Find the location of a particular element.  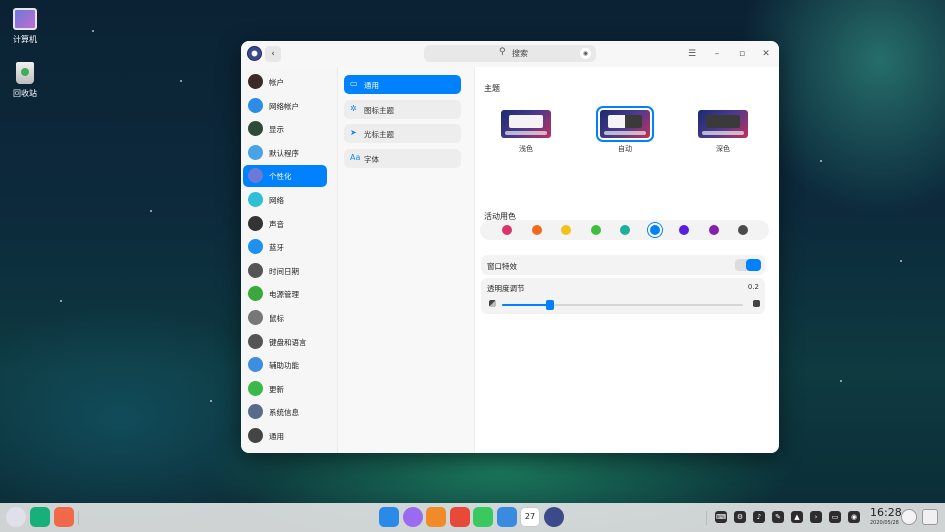

photo-icon is located at coordinates (459, 517).